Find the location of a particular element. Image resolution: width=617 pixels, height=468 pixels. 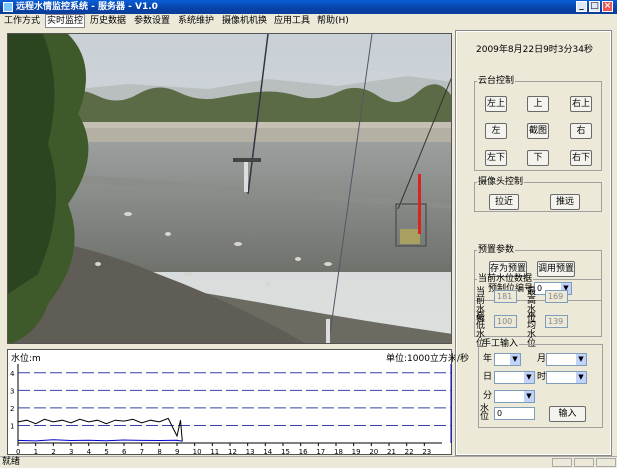

chart-x-tick-label: 21 is located at coordinates (391, 452).